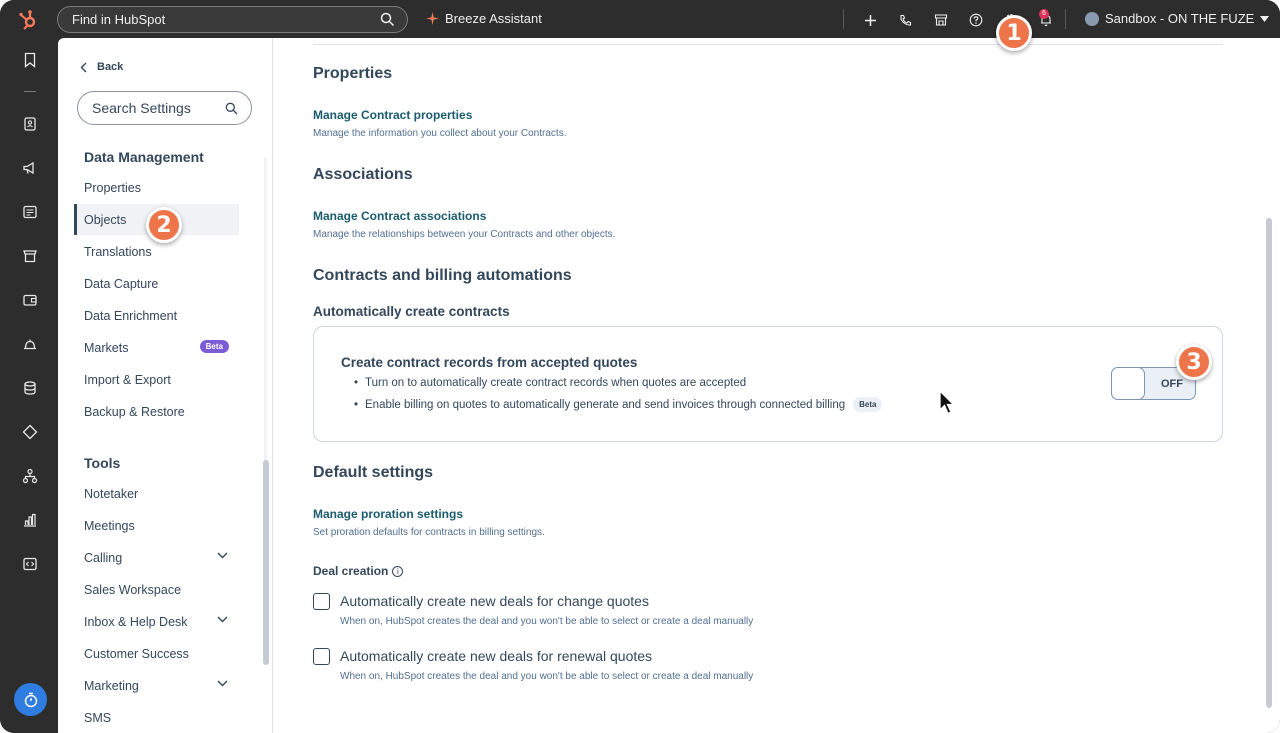  What do you see at coordinates (119, 19) in the screenshot?
I see `global-search-placeholder: Find in HubSpot` at bounding box center [119, 19].